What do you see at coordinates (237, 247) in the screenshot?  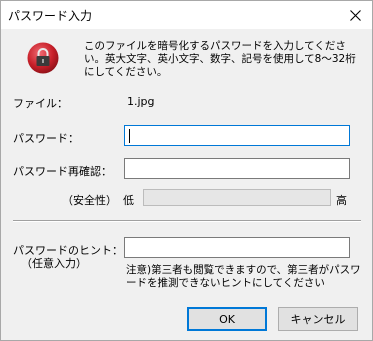 I see `hint-field` at bounding box center [237, 247].